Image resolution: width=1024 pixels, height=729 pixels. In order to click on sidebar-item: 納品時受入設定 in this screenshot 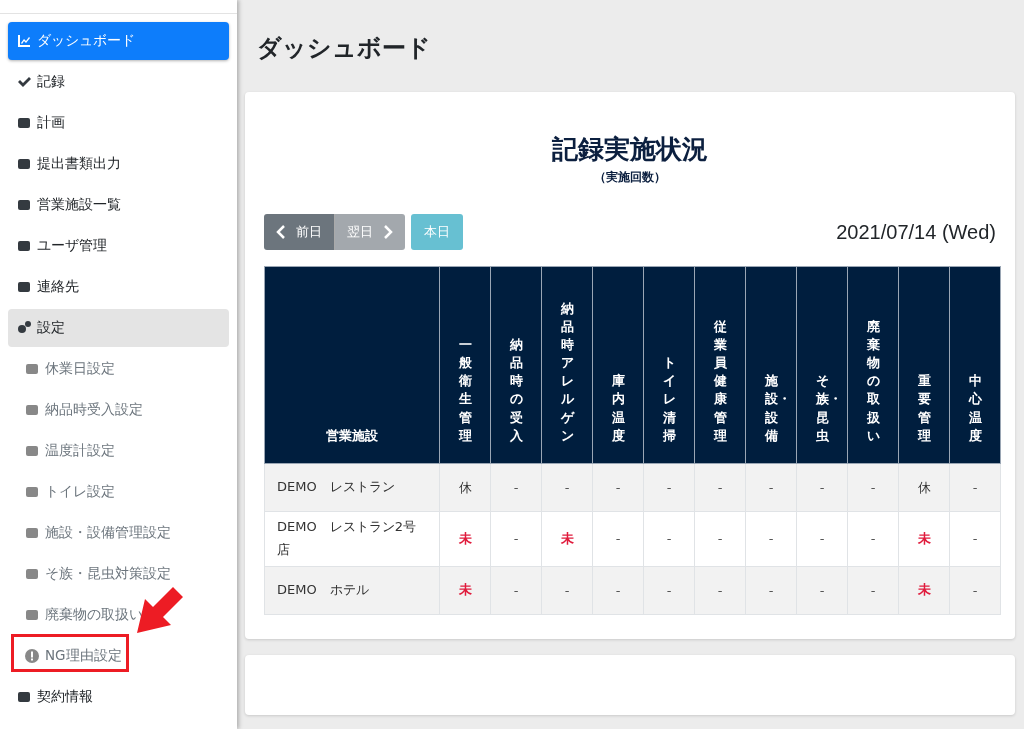, I will do `click(118, 410)`.